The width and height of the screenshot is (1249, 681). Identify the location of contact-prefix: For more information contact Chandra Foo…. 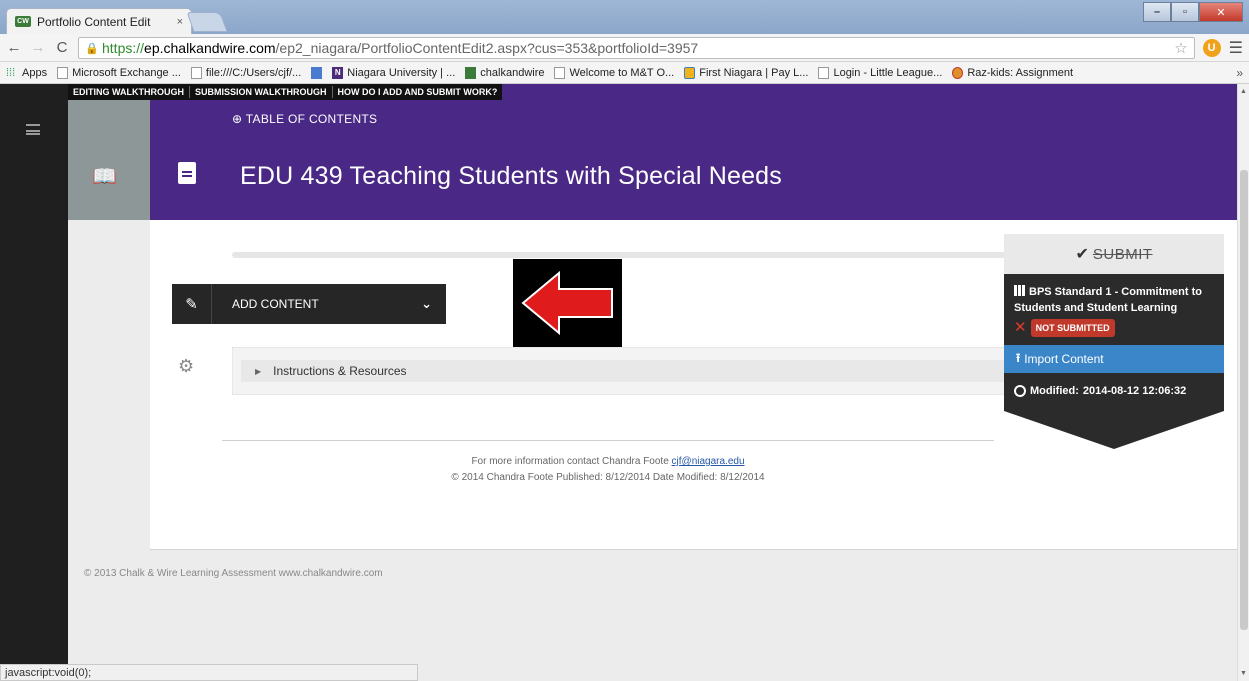
(571, 461).